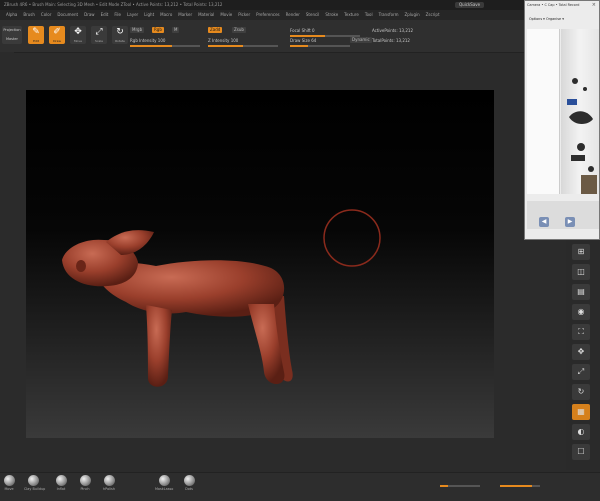  I want to click on draw-button: ✐ Draw, so click(57, 35).